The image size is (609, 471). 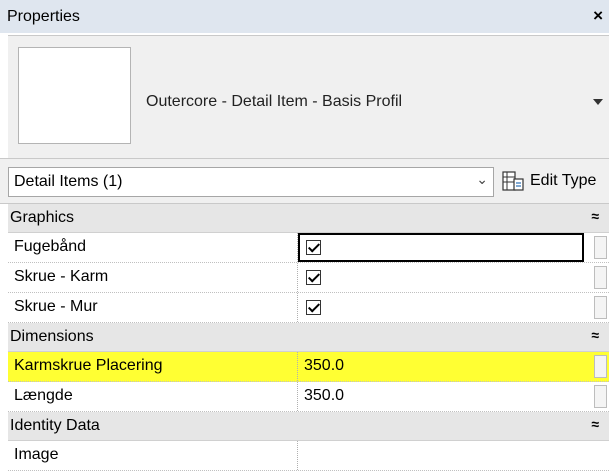 What do you see at coordinates (251, 182) in the screenshot?
I see `element-filter-dropdown: Detail Items (1) ⌄` at bounding box center [251, 182].